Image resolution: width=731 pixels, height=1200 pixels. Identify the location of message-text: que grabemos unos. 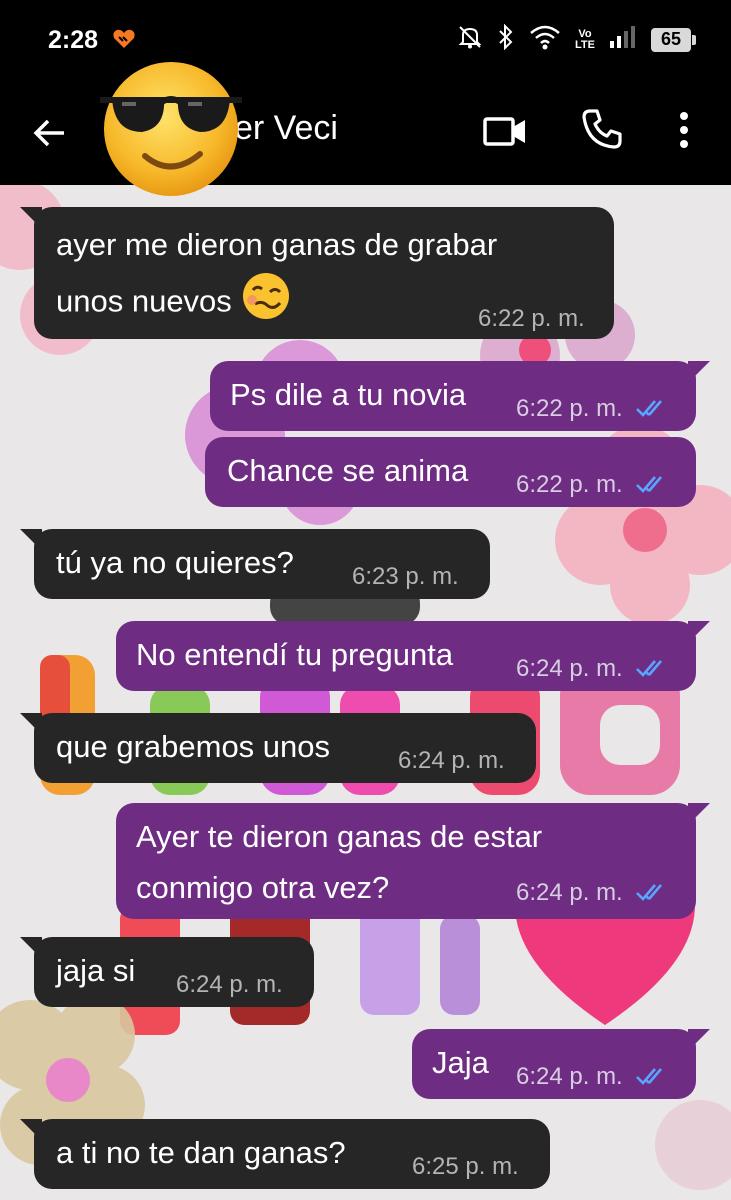
(193, 746).